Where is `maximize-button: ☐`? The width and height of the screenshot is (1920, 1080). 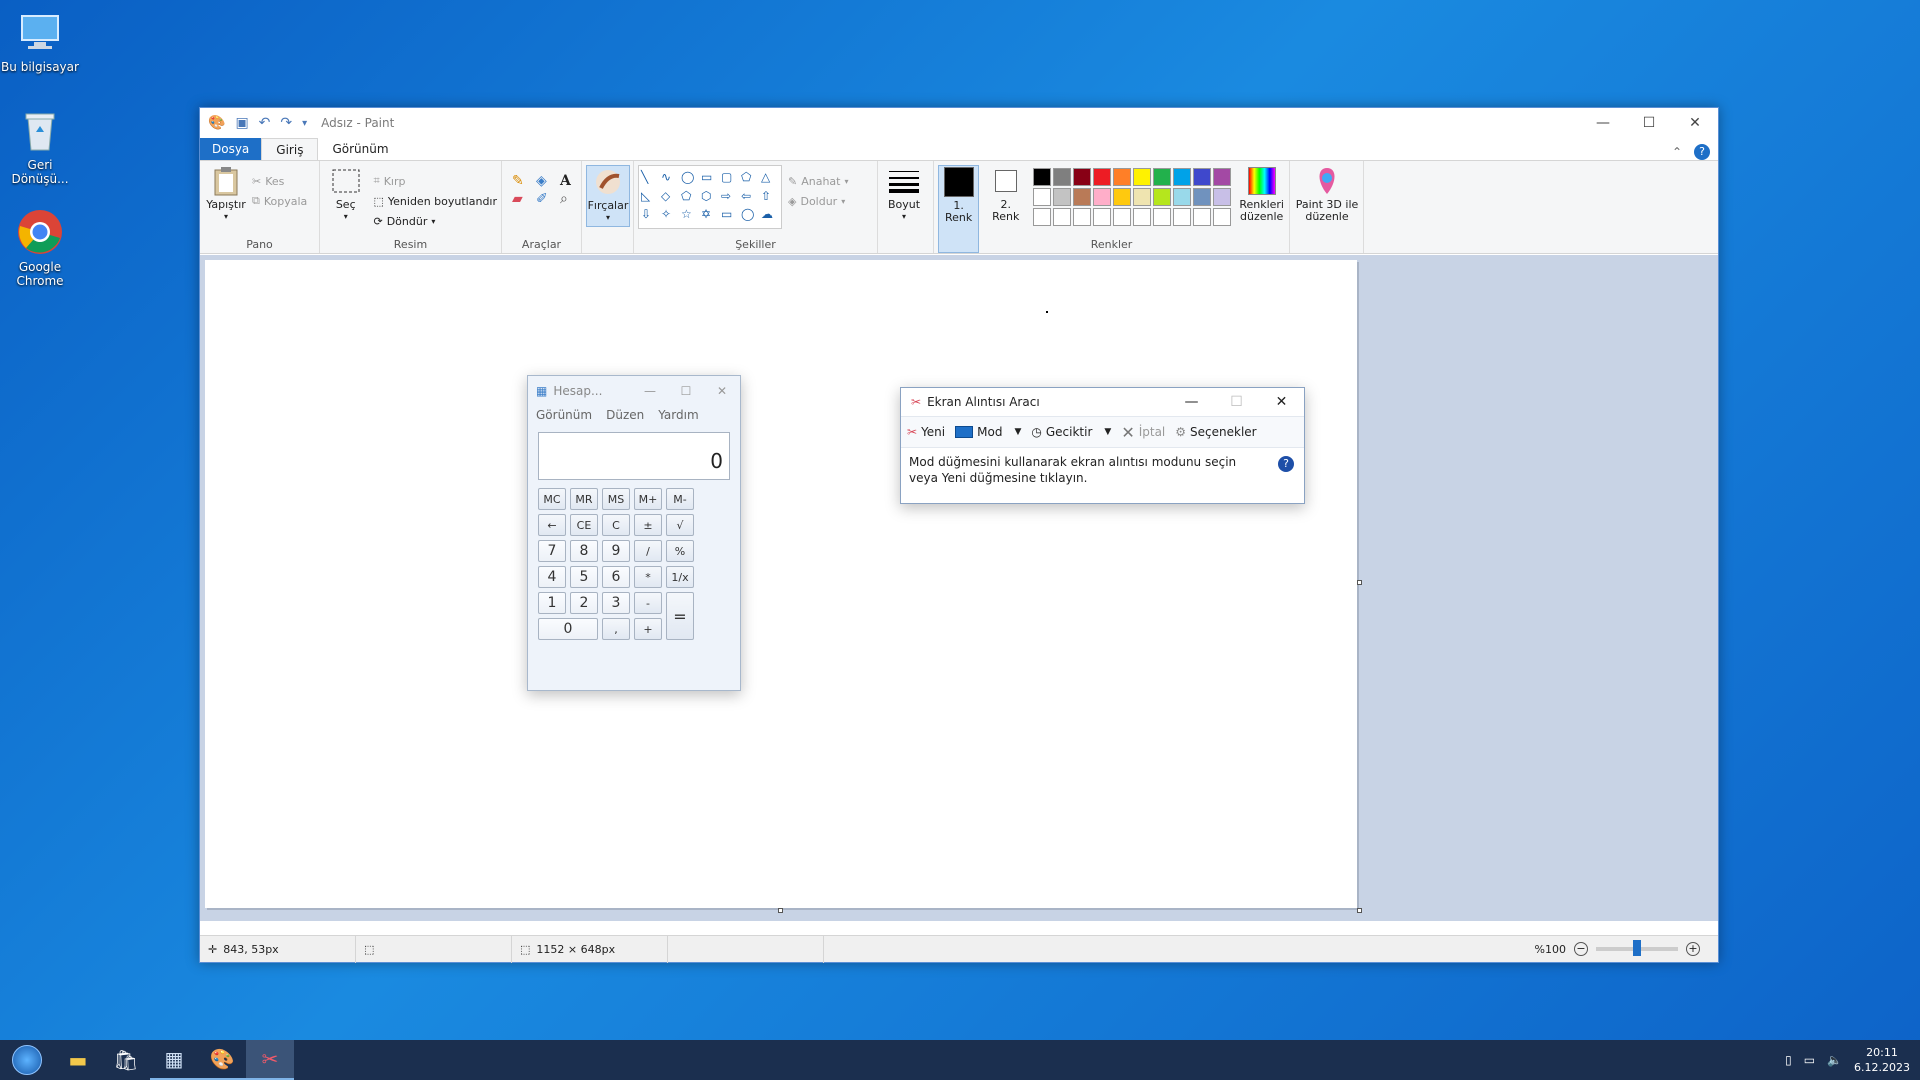 maximize-button: ☐ is located at coordinates (1649, 123).